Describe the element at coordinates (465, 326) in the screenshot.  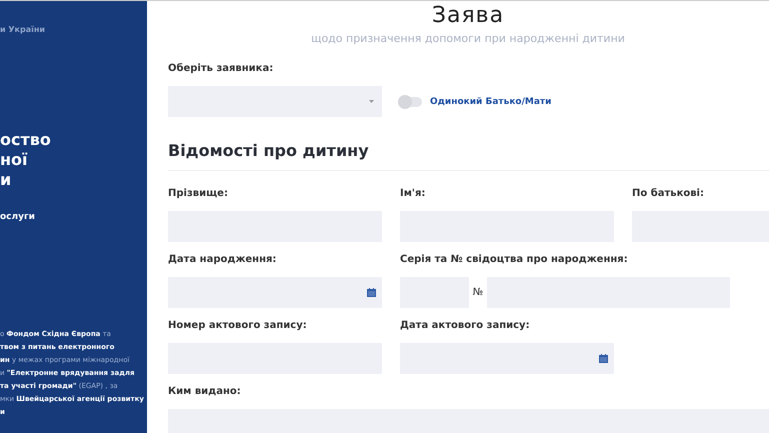
I see `field-label: Дата актового запису:` at that location.